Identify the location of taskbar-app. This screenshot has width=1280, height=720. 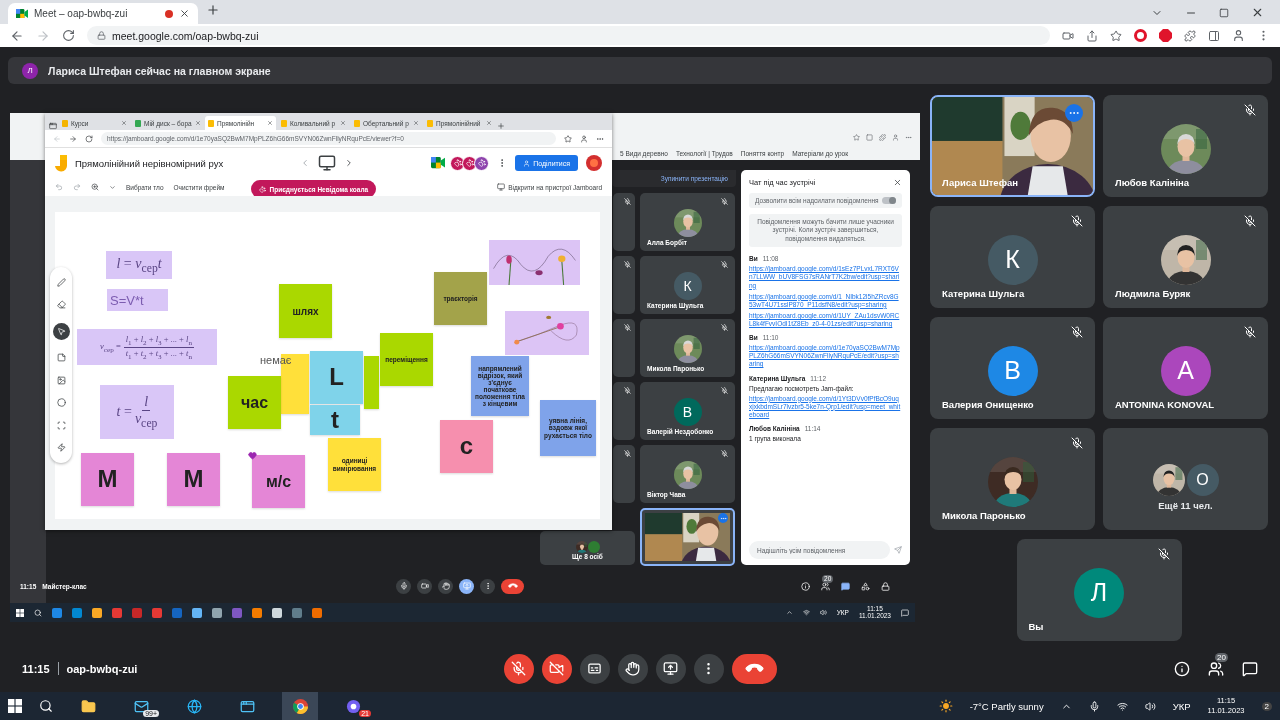
(300, 706).